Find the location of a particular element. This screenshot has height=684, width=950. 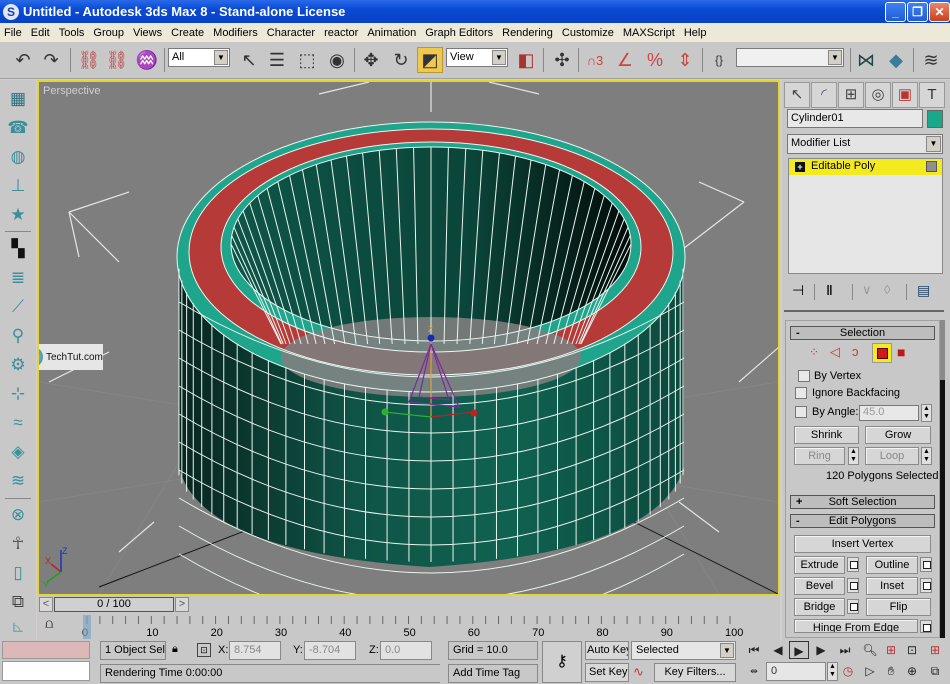

menu-rendering: Rendering is located at coordinates (527, 33).